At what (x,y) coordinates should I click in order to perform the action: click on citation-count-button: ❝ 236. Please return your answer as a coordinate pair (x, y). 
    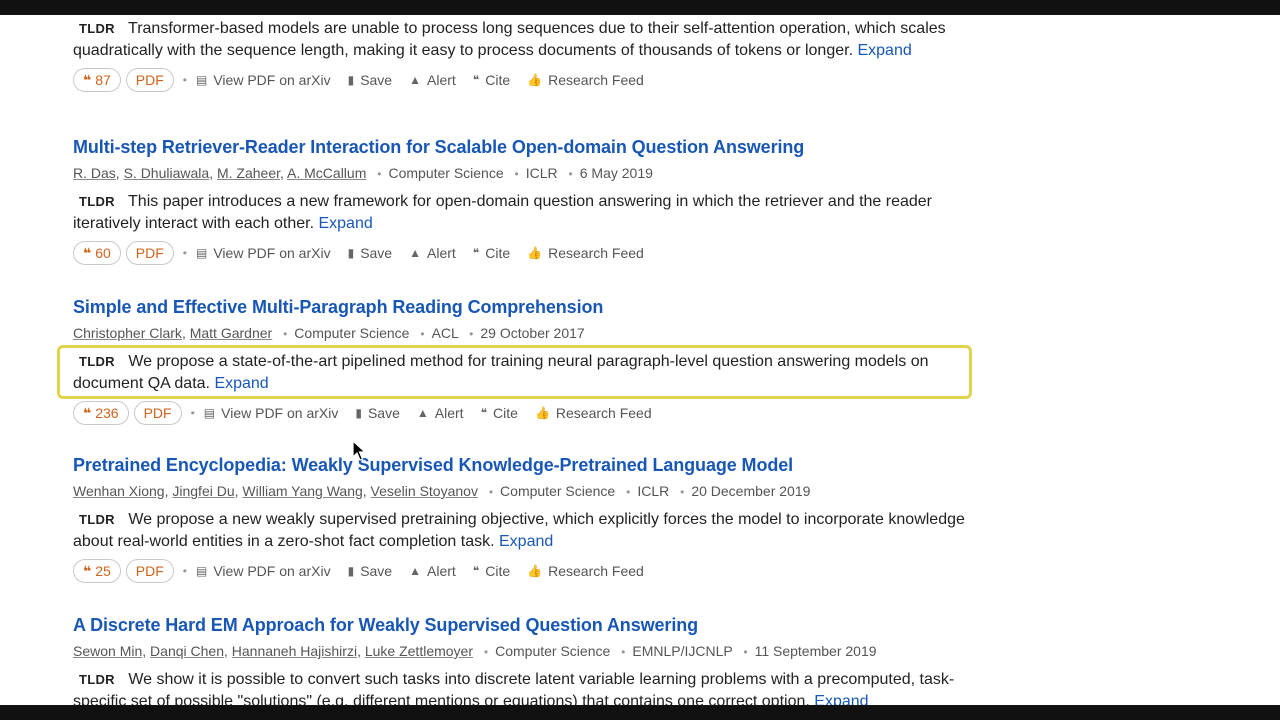
    Looking at the image, I should click on (101, 413).